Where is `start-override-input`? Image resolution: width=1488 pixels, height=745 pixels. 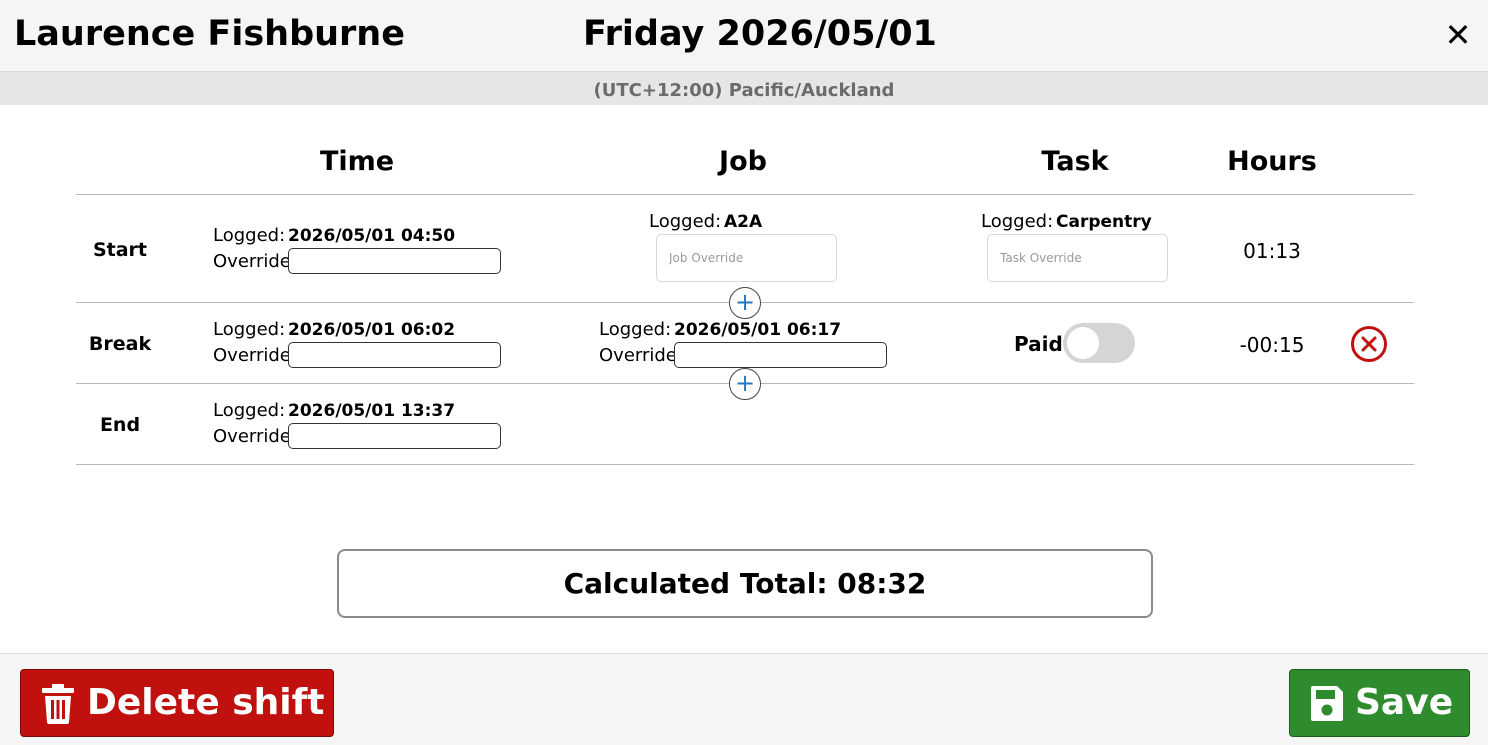
start-override-input is located at coordinates (394, 261).